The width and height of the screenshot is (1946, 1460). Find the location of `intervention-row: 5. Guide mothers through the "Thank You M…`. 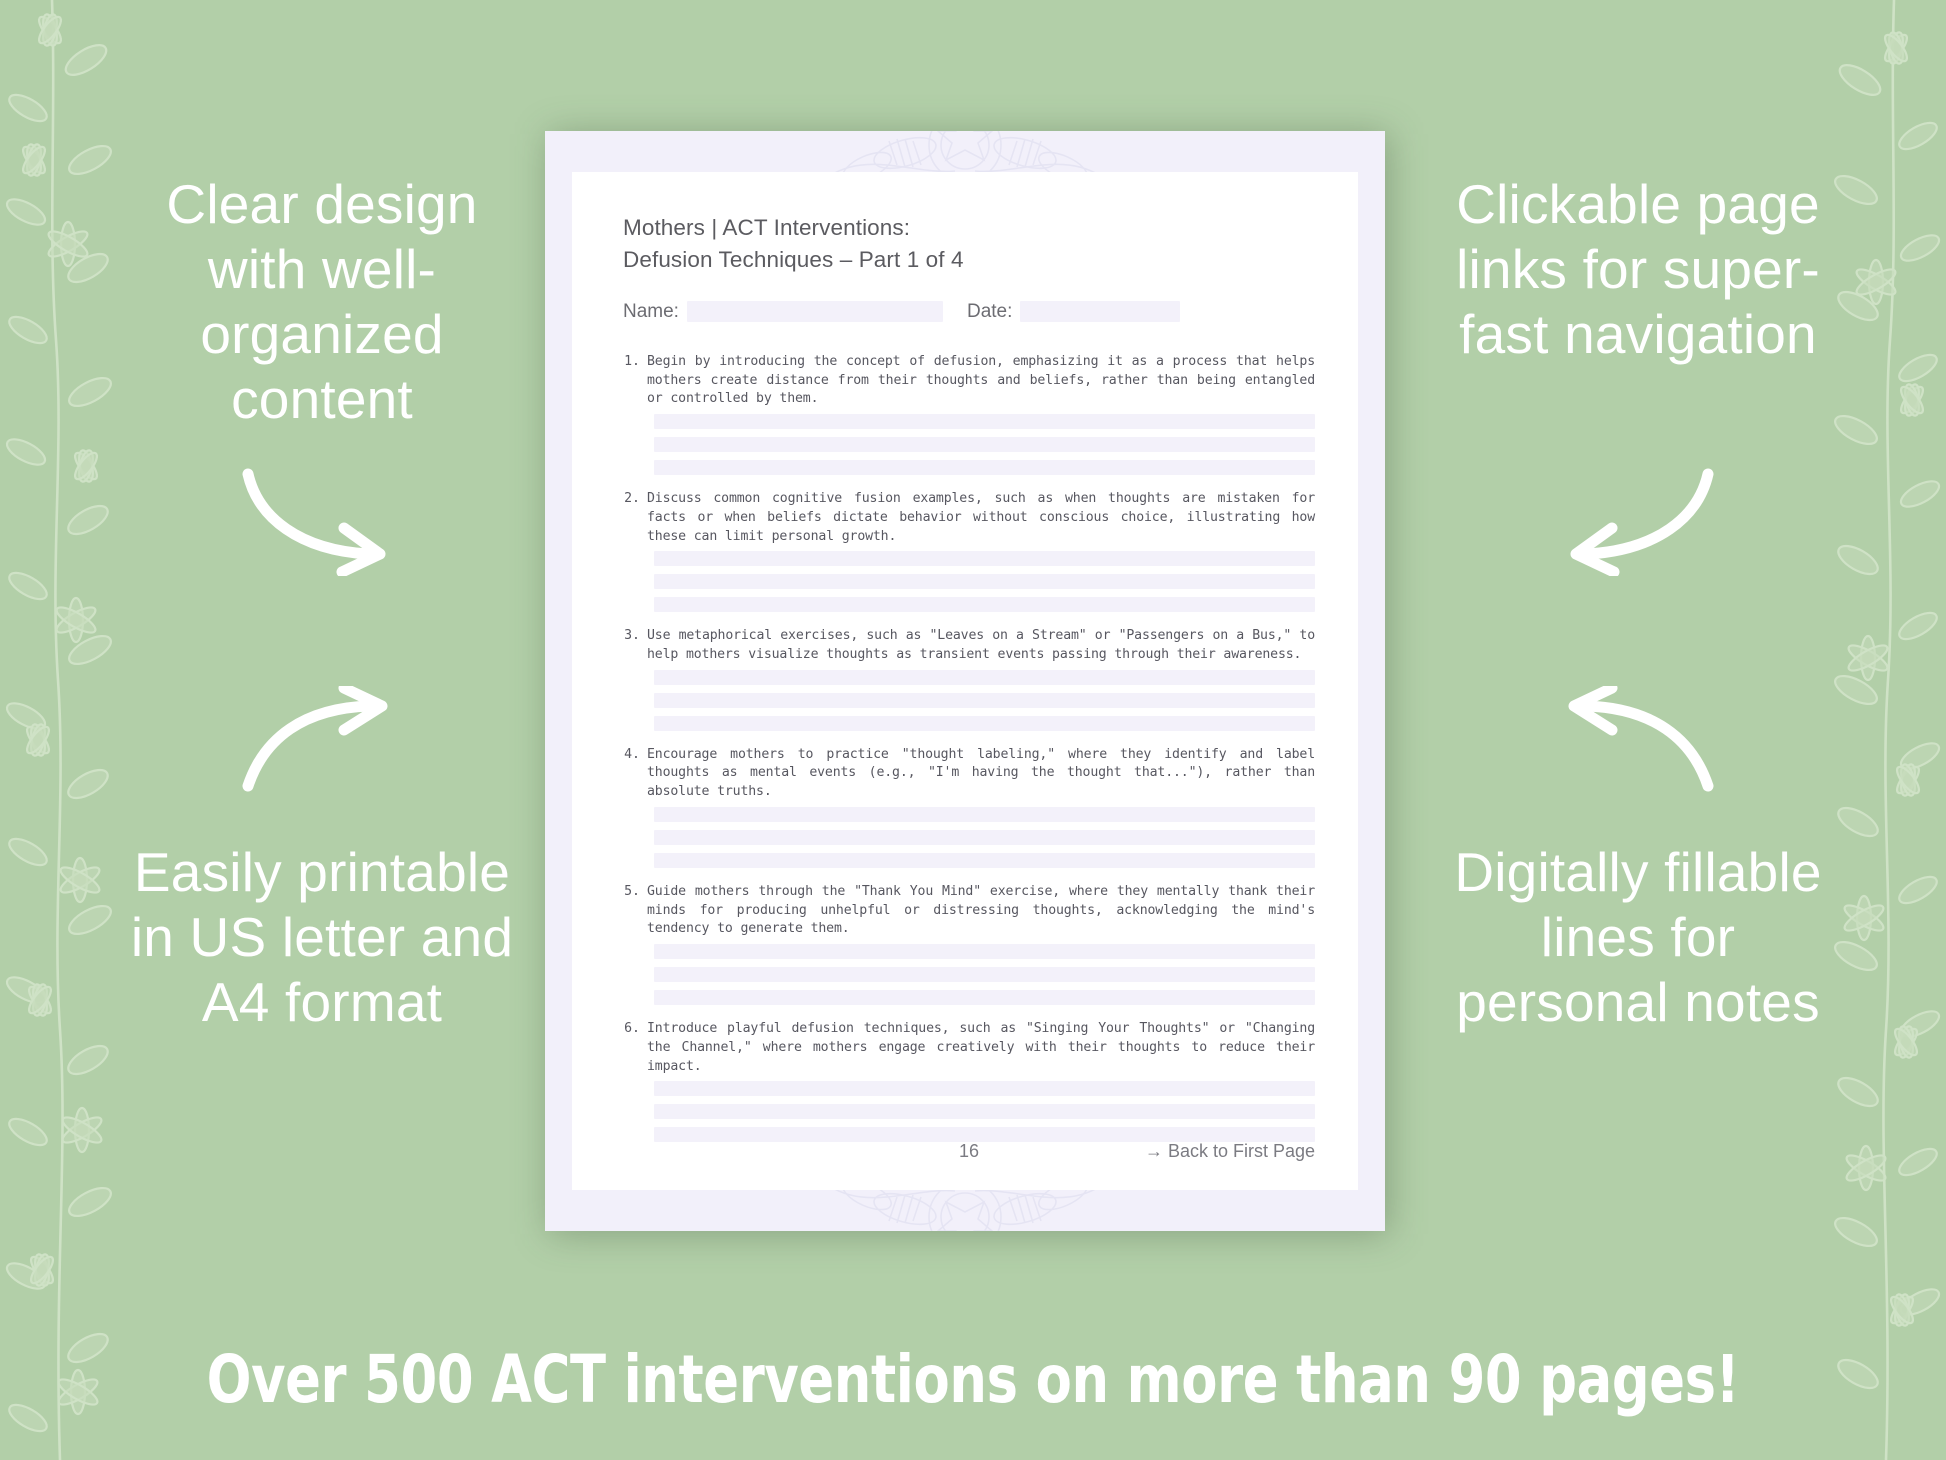

intervention-row: 5. Guide mothers through the "Thank You M… is located at coordinates (969, 911).